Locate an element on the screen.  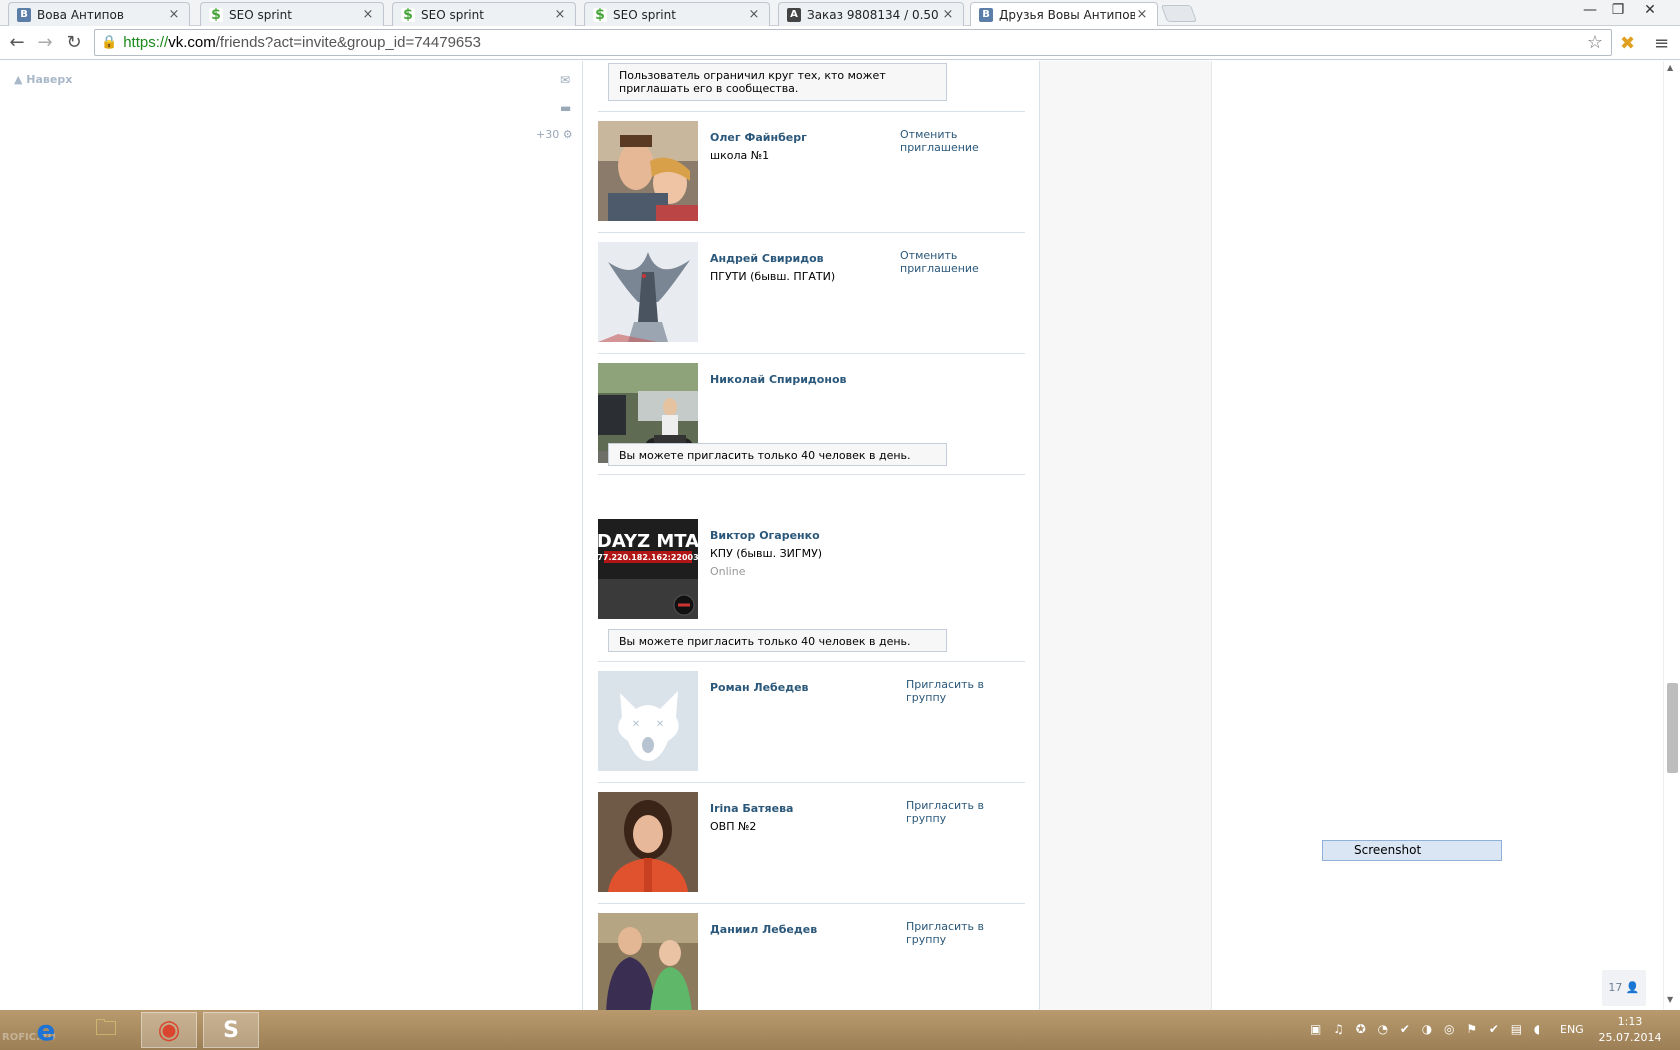
friend-name: Даниил Лебедев is located at coordinates (763, 929).